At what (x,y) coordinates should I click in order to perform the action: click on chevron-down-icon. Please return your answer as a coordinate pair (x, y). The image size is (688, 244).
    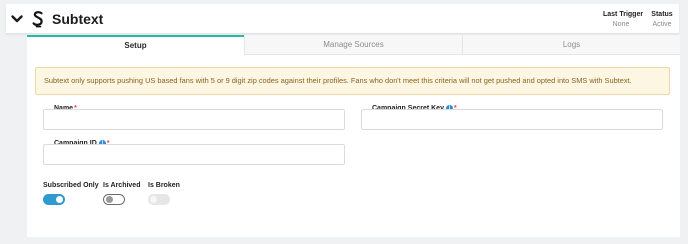
    Looking at the image, I should click on (17, 19).